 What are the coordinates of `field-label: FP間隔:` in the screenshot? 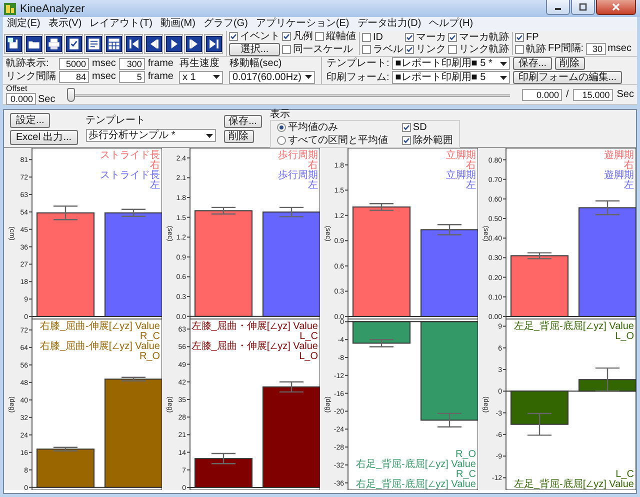 It's located at (566, 49).